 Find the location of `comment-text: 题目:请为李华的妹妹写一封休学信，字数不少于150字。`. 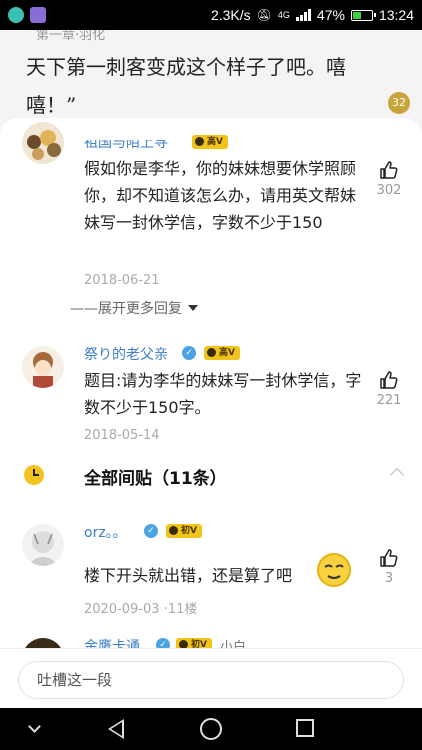

comment-text: 题目:请为李华的妹妹写一封休学信，字数不少于150字。 is located at coordinates (223, 394).